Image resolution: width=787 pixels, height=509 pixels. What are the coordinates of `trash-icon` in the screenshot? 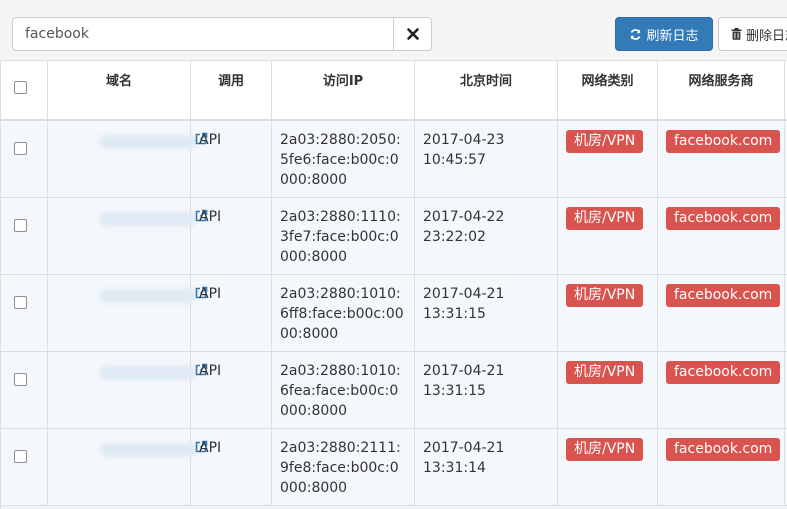 It's located at (736, 34).